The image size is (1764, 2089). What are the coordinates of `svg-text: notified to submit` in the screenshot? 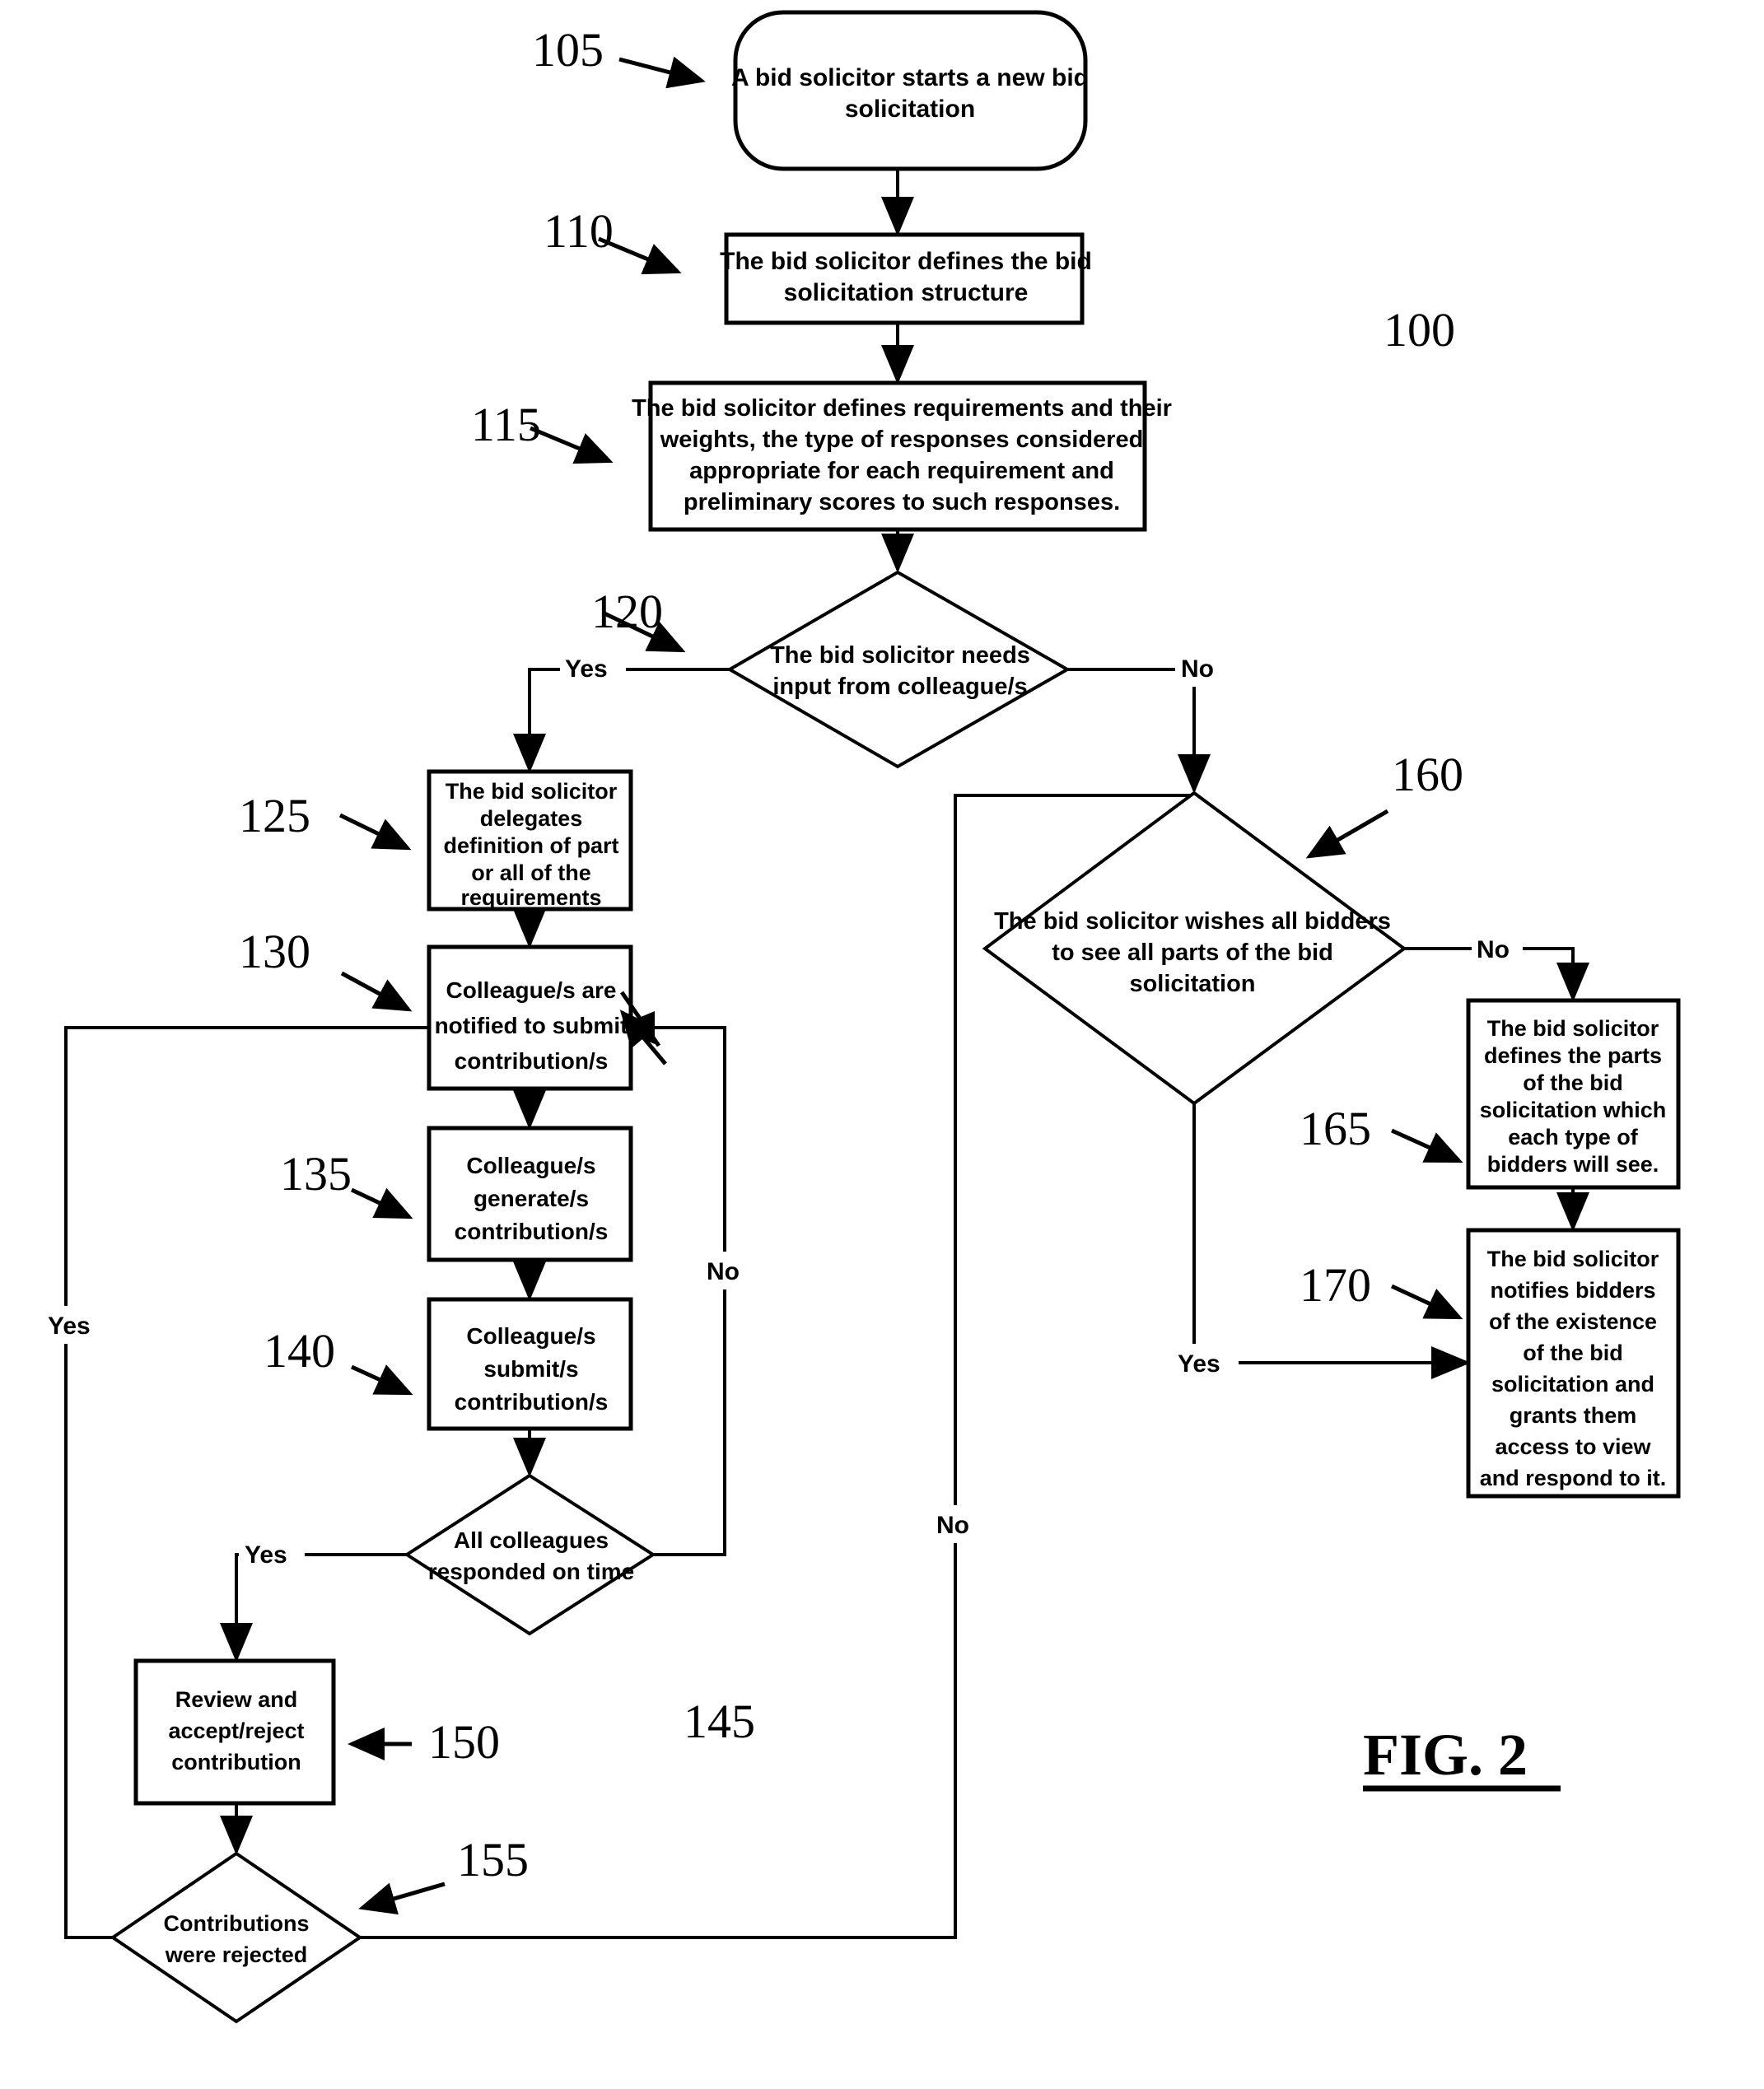 It's located at (531, 1025).